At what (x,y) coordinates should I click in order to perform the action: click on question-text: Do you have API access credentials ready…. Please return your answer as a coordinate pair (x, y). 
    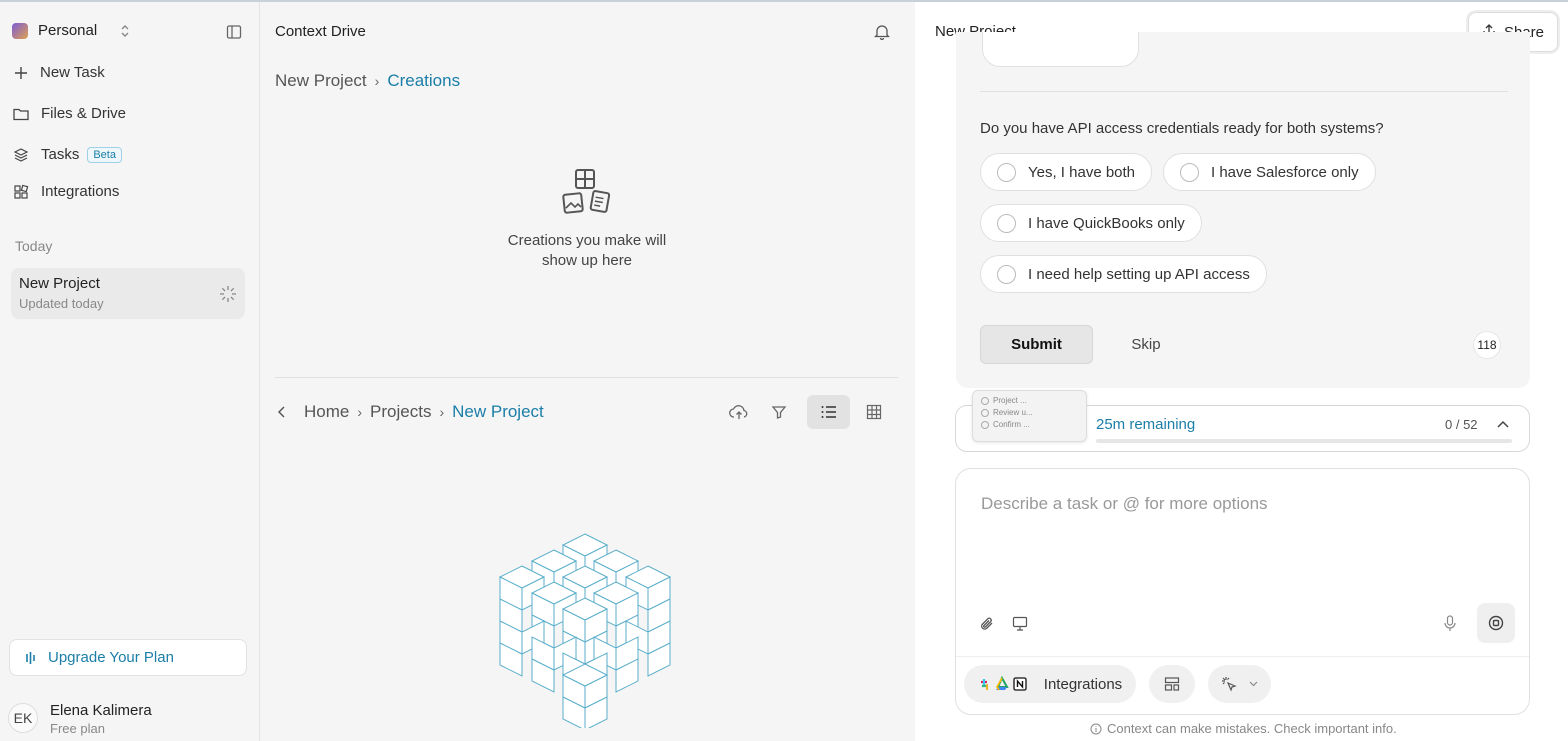
    Looking at the image, I should click on (1182, 128).